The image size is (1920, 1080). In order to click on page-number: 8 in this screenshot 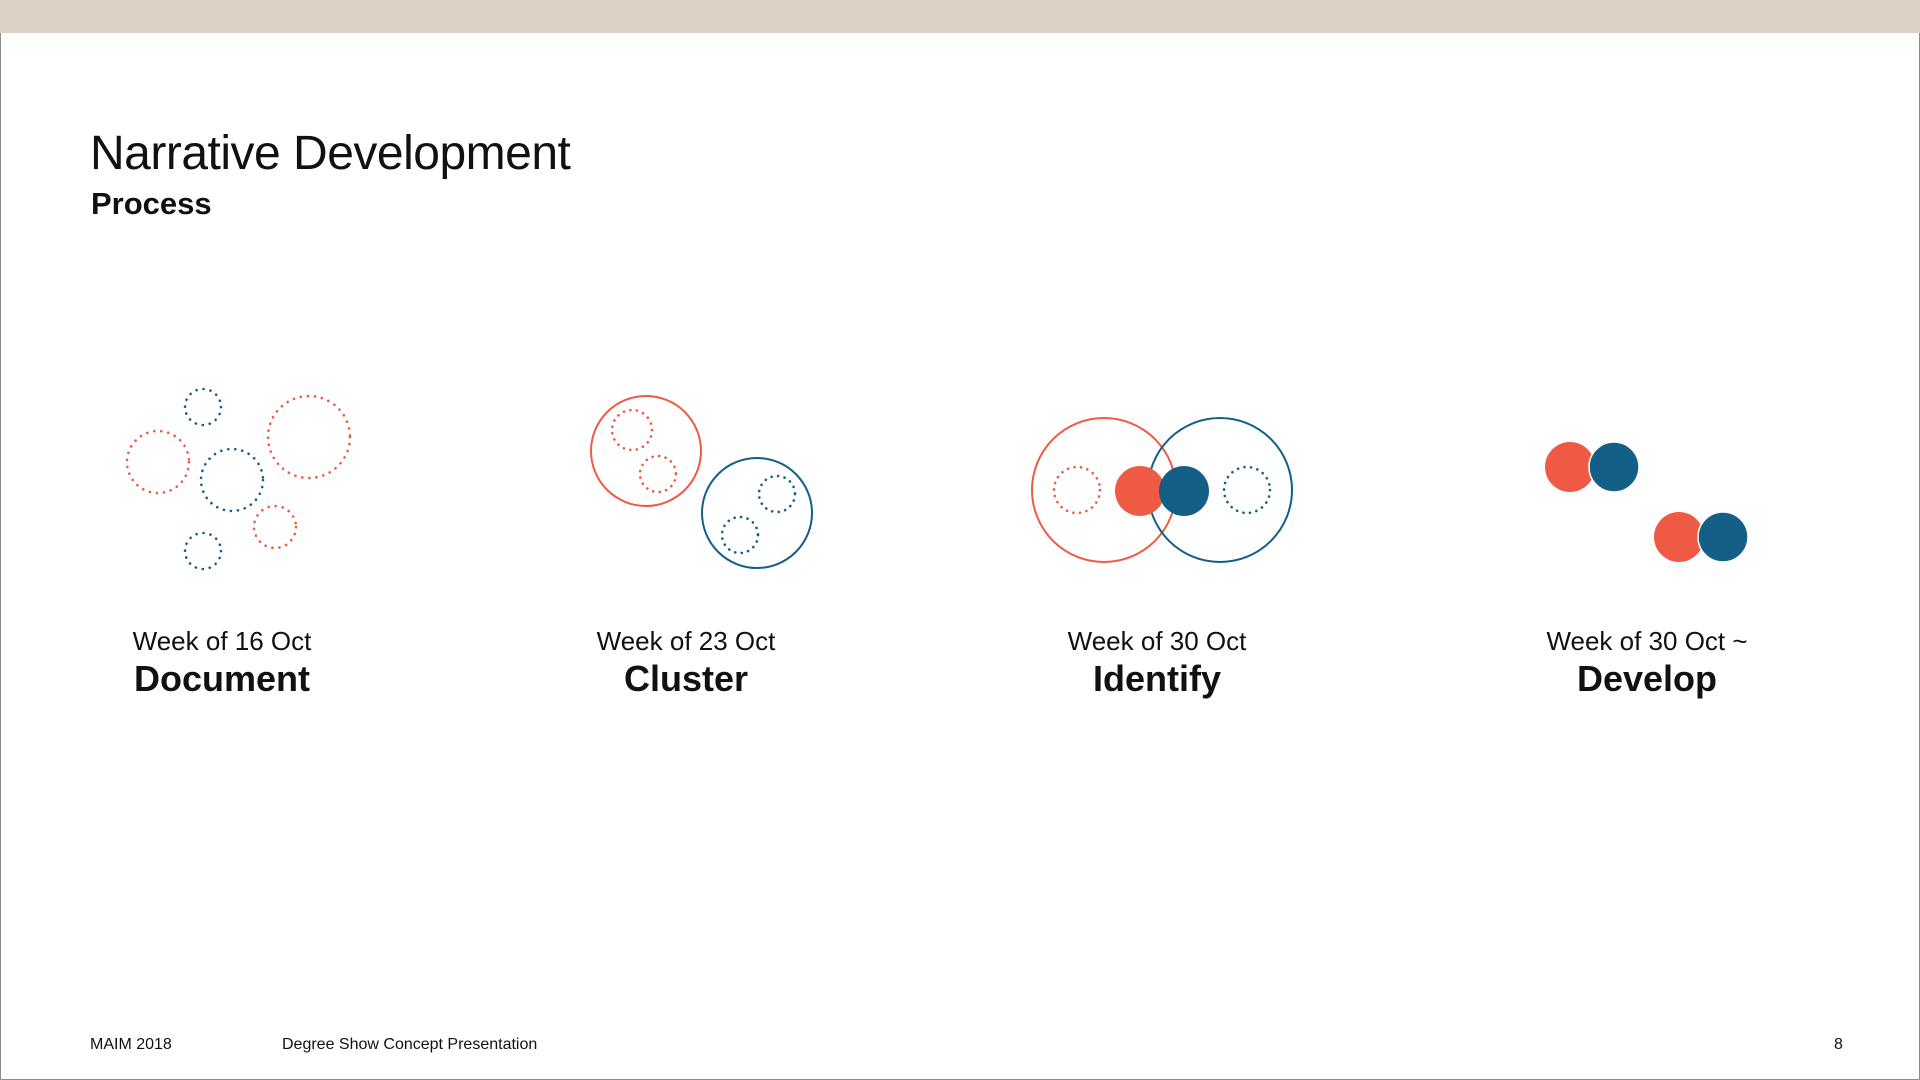, I will do `click(1838, 1044)`.